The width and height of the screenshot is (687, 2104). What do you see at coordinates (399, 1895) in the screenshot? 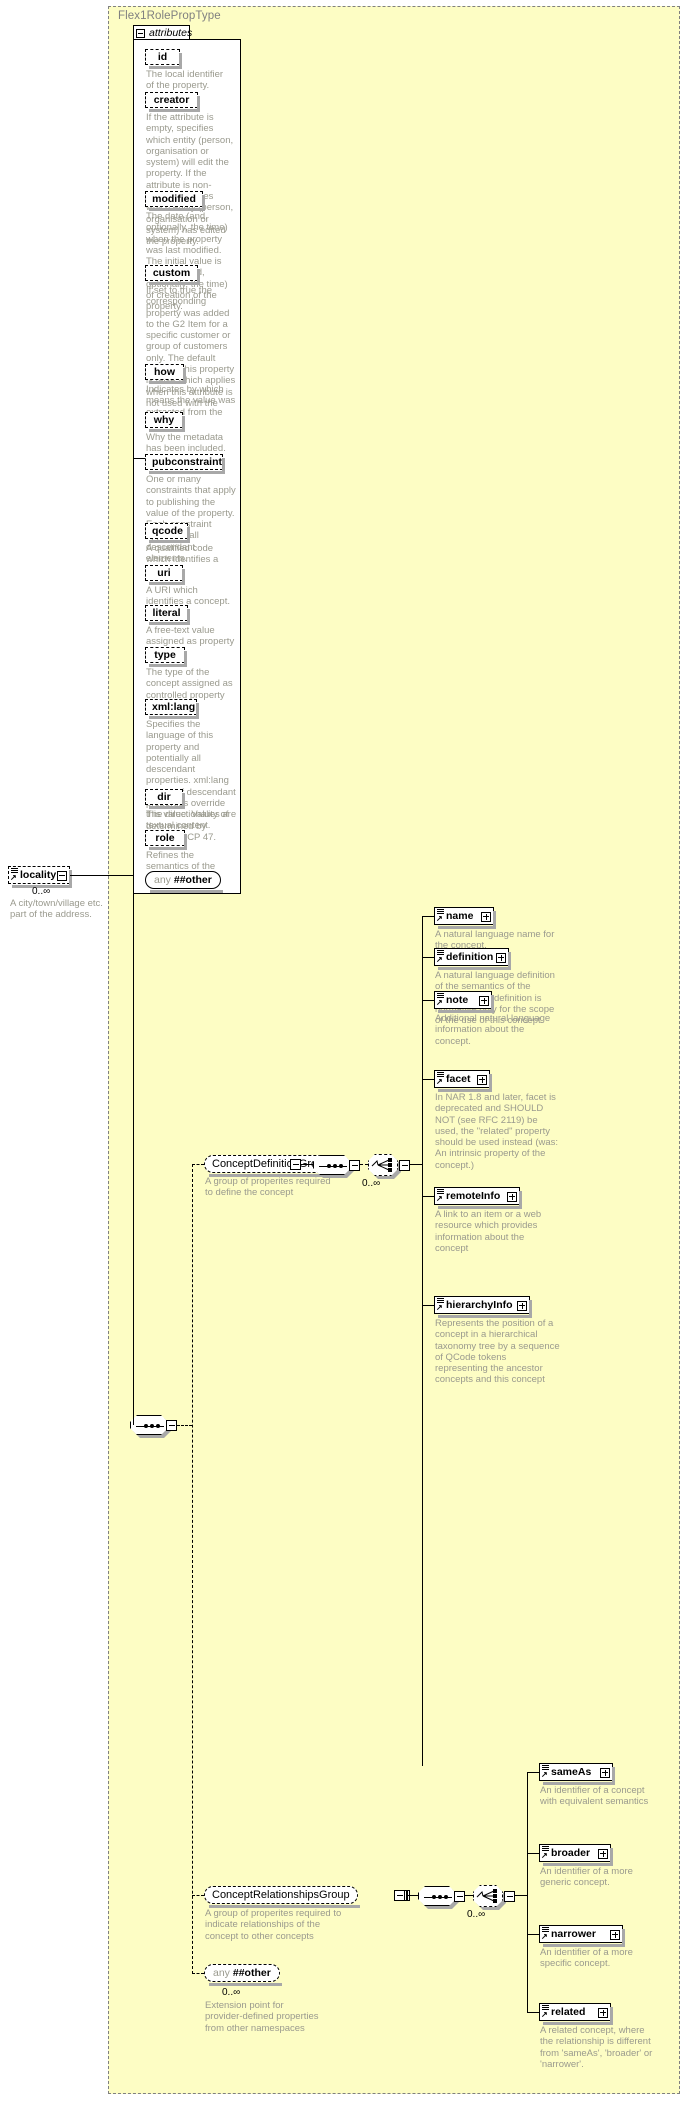
I see `crg-spacer-button` at bounding box center [399, 1895].